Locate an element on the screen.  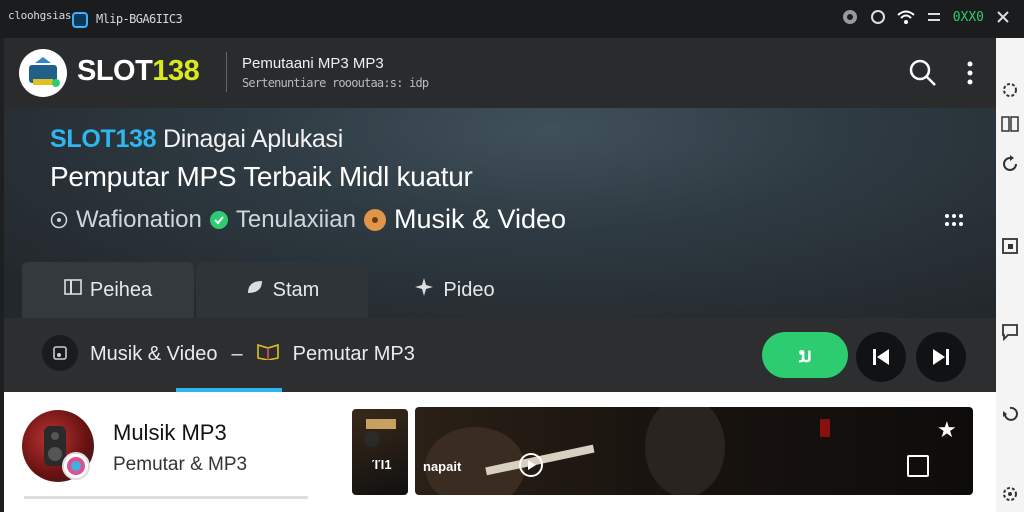
brand-name-white: SLOT is located at coordinates (115, 71).